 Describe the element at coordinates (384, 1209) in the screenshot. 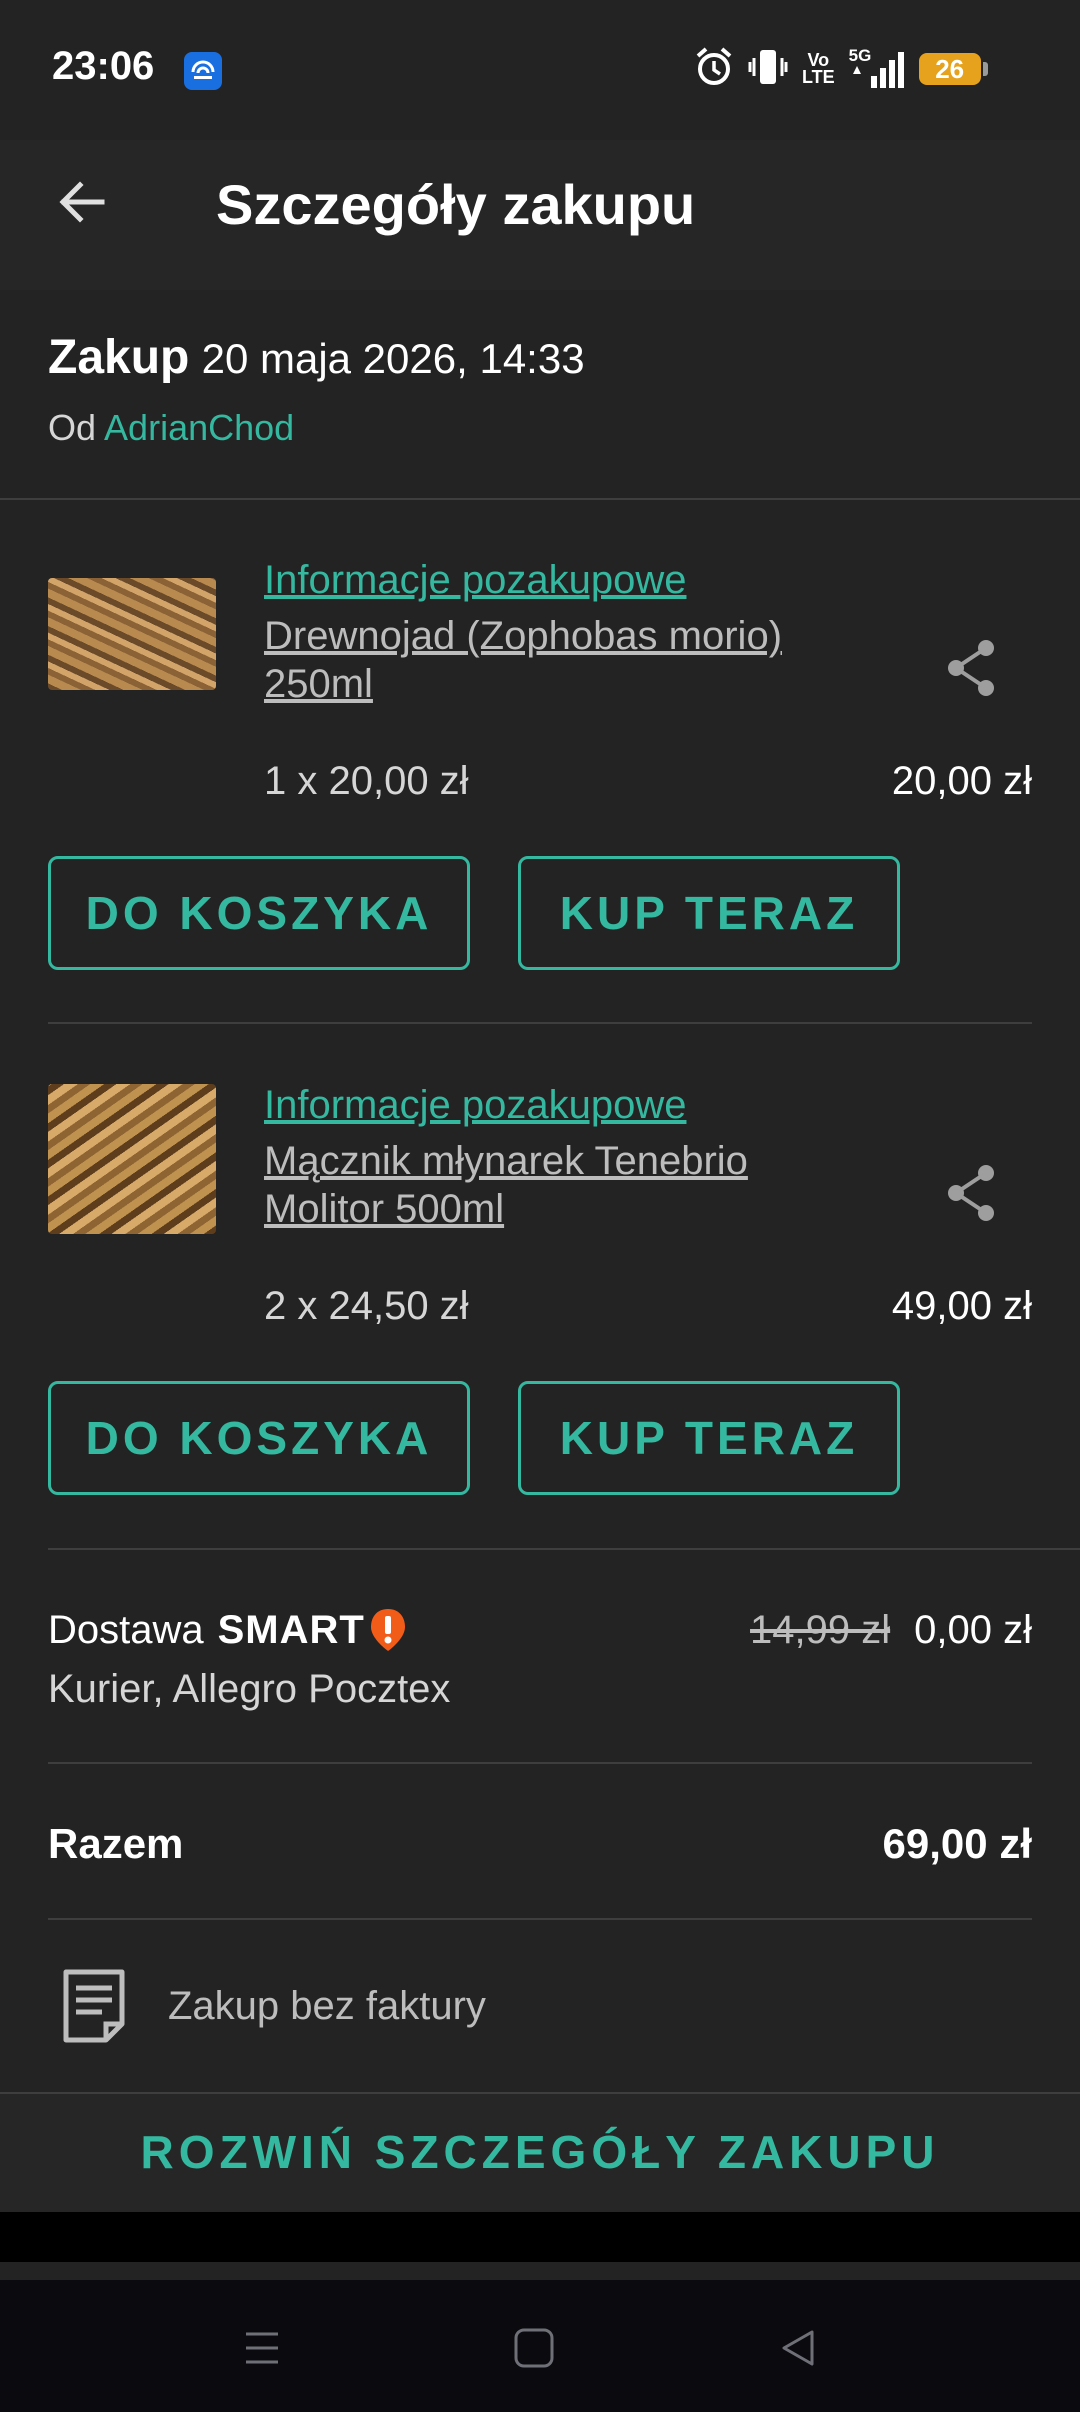

I see `product-name-line2: Molitor 500ml` at that location.